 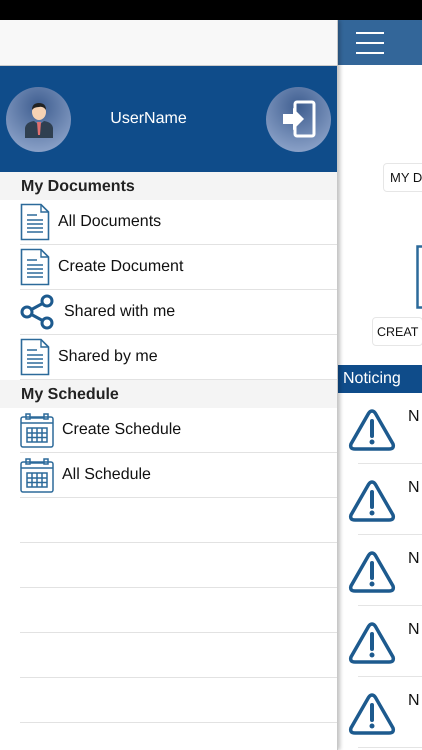 What do you see at coordinates (106, 475) in the screenshot?
I see `menu-item: All Schedule` at bounding box center [106, 475].